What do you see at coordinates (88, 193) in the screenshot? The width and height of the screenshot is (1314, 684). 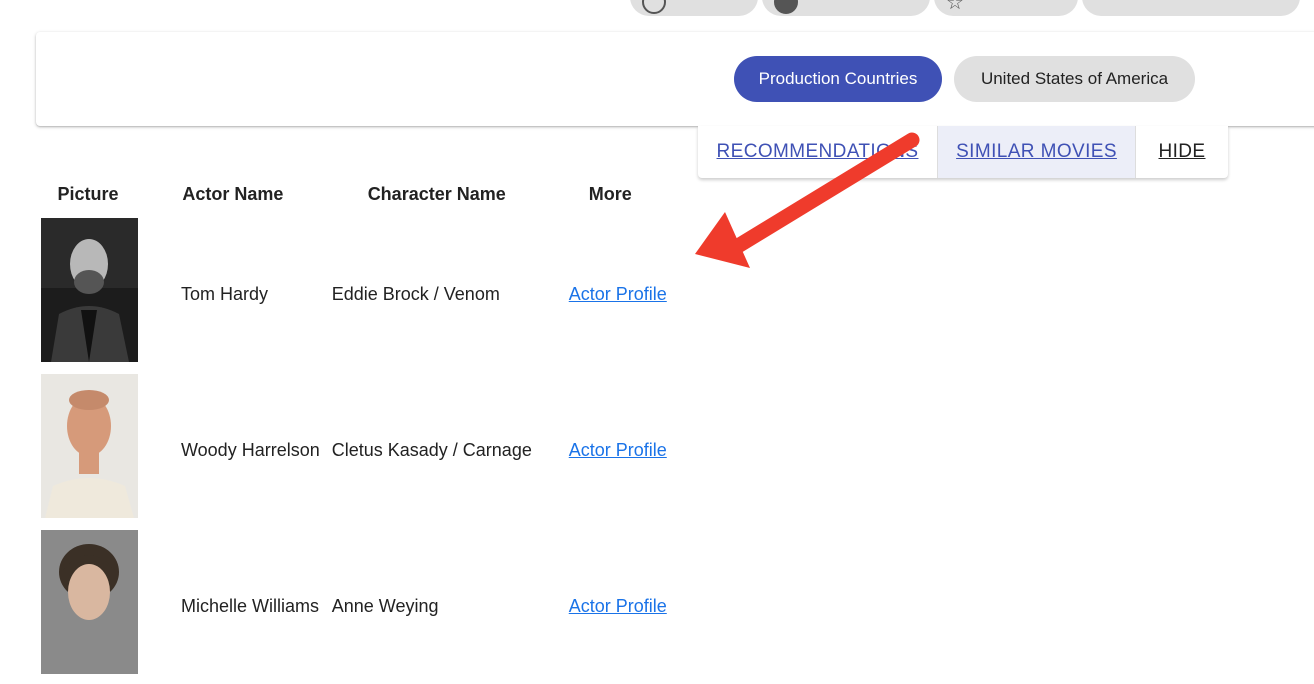 I see `header-picture: Picture` at bounding box center [88, 193].